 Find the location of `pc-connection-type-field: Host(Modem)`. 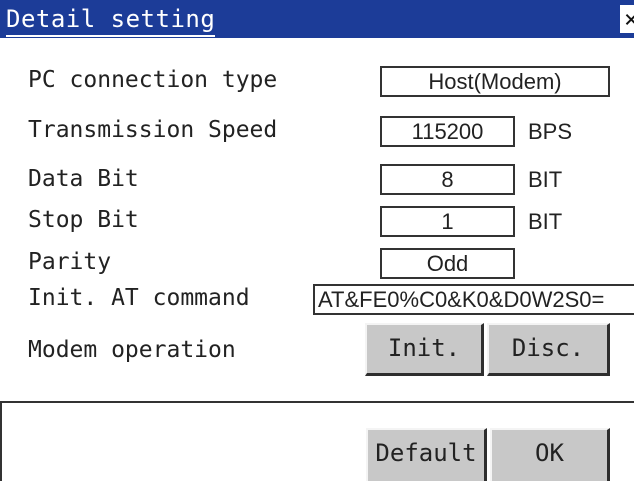

pc-connection-type-field: Host(Modem) is located at coordinates (495, 81).